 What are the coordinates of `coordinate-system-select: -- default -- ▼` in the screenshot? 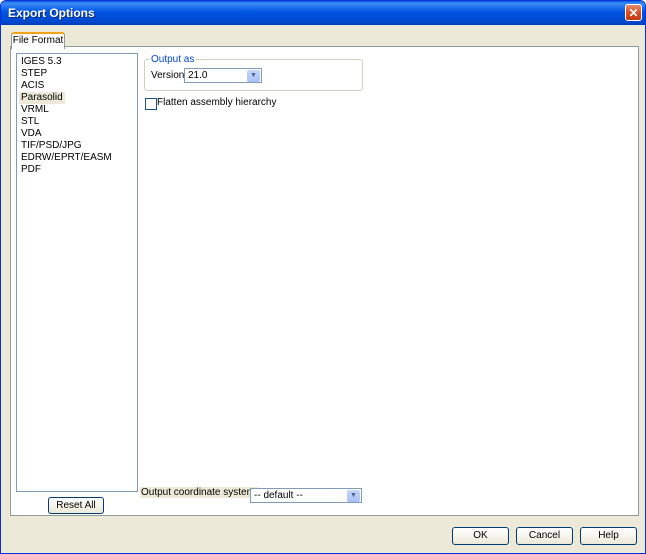 It's located at (306, 495).